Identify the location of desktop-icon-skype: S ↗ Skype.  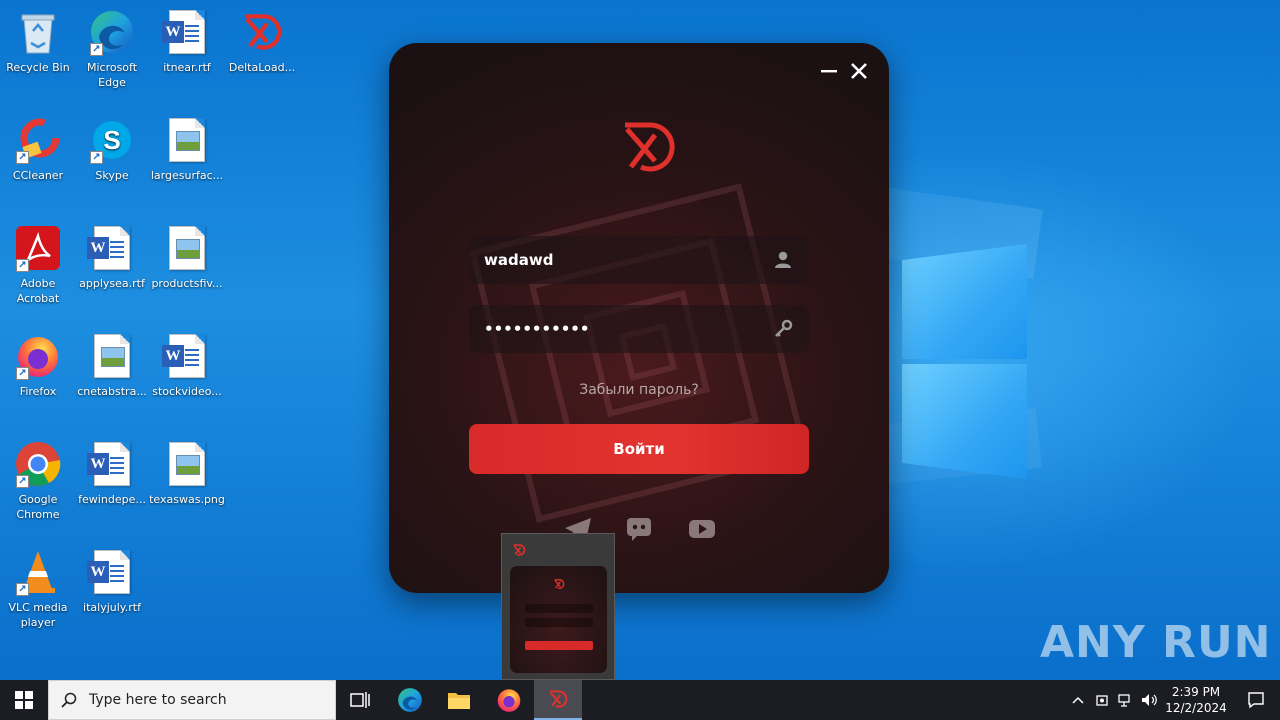
(112, 146).